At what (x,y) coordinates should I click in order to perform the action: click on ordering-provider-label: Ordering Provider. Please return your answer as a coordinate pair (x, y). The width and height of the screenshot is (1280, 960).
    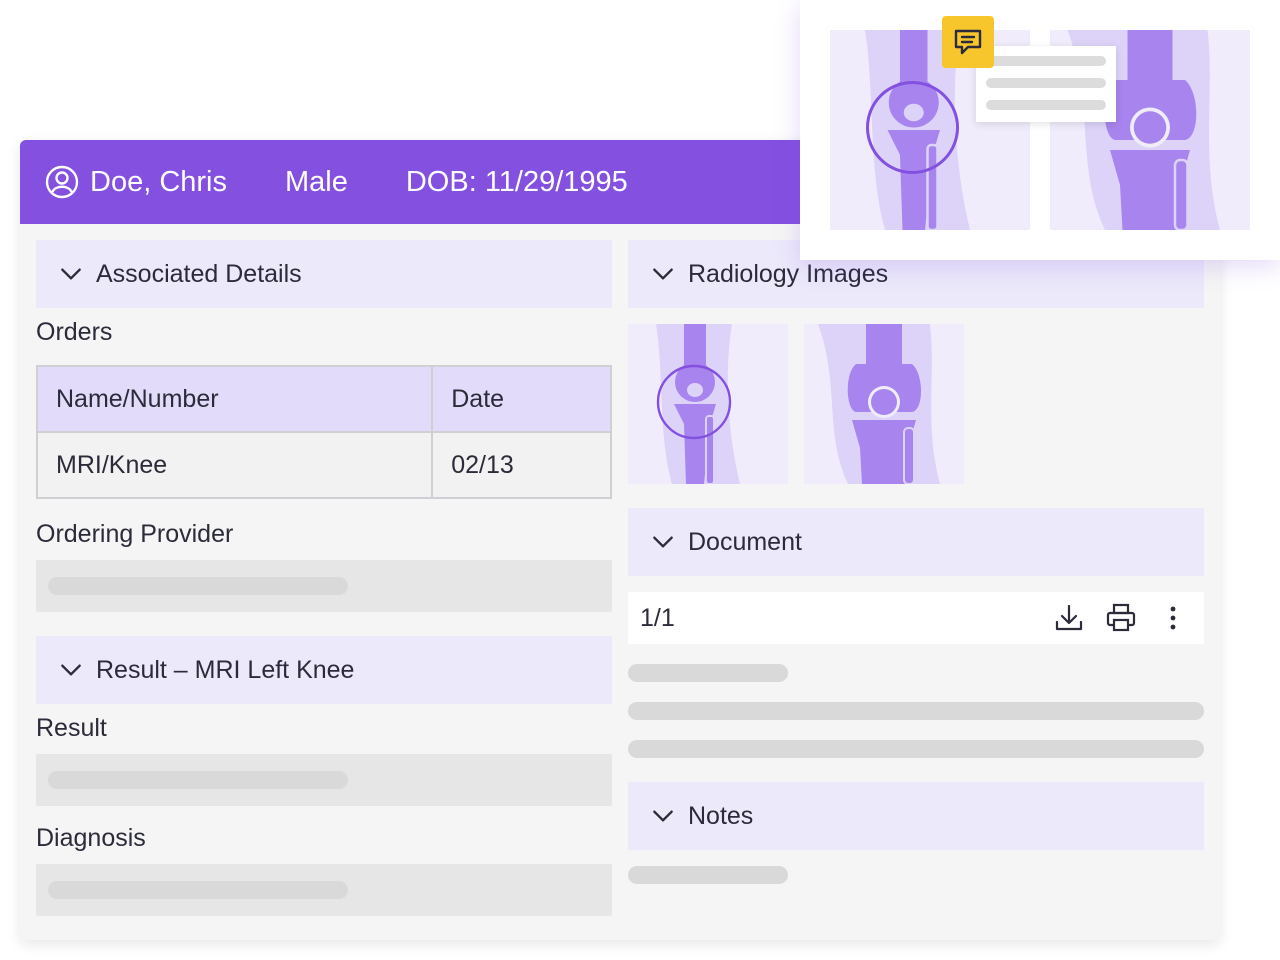
    Looking at the image, I should click on (135, 534).